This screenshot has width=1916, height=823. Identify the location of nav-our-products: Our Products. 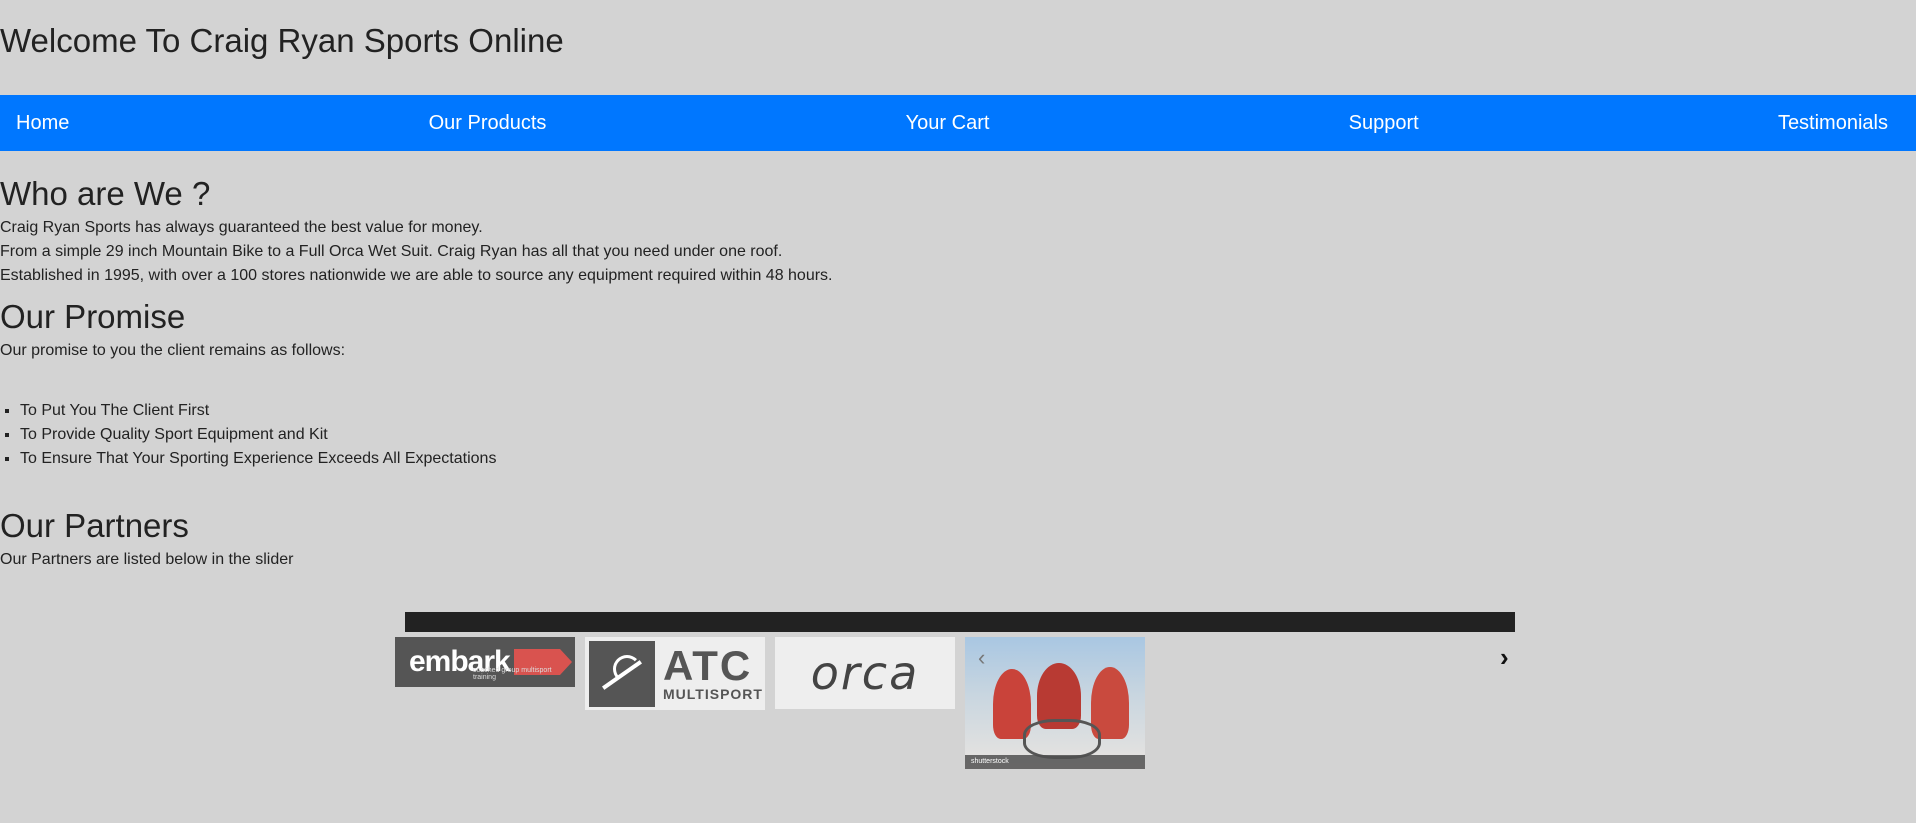
(488, 123).